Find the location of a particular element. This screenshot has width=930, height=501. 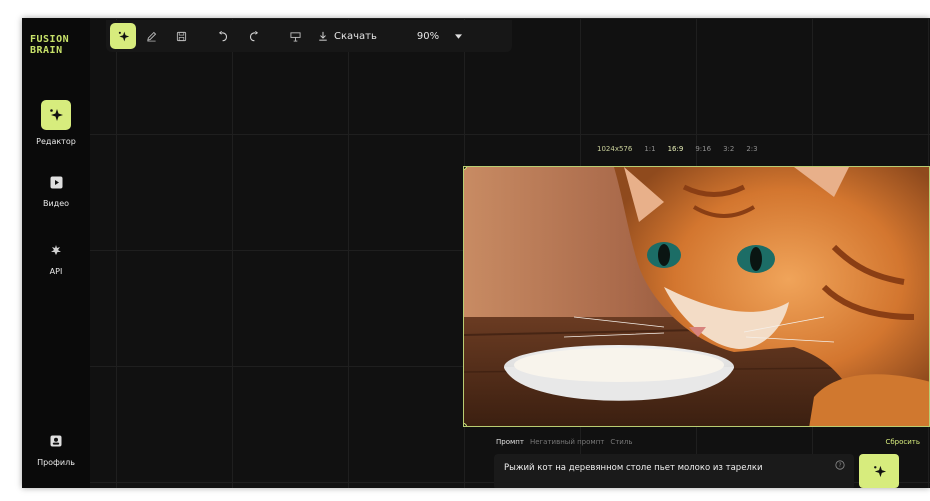

sidebar-item-label: Редактор is located at coordinates (56, 141).